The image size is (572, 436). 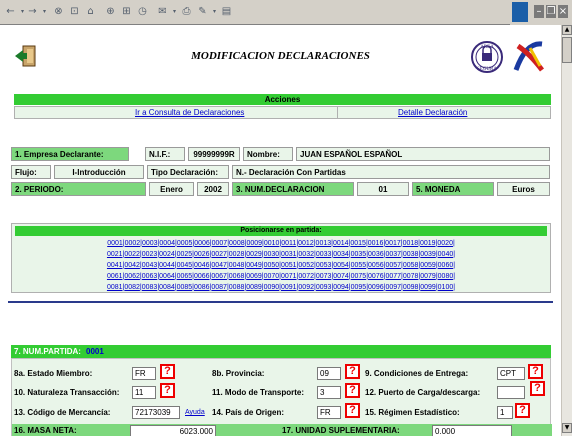 I want to click on partida-link: 0060, so click(x=446, y=265).